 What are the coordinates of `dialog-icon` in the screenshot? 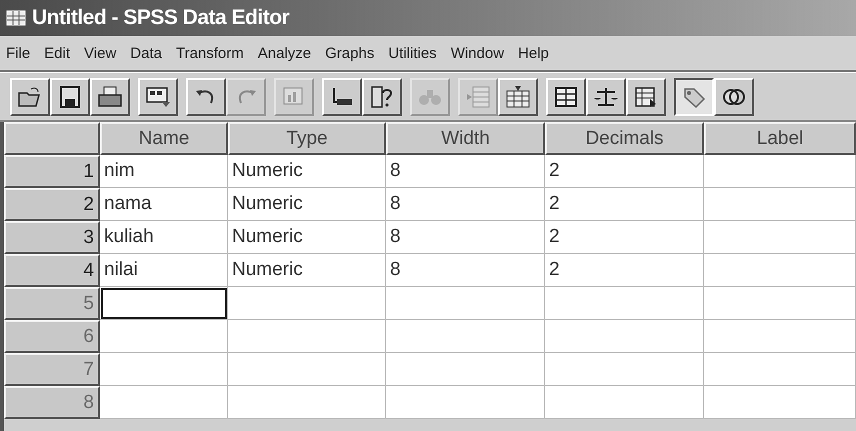 It's located at (158, 96).